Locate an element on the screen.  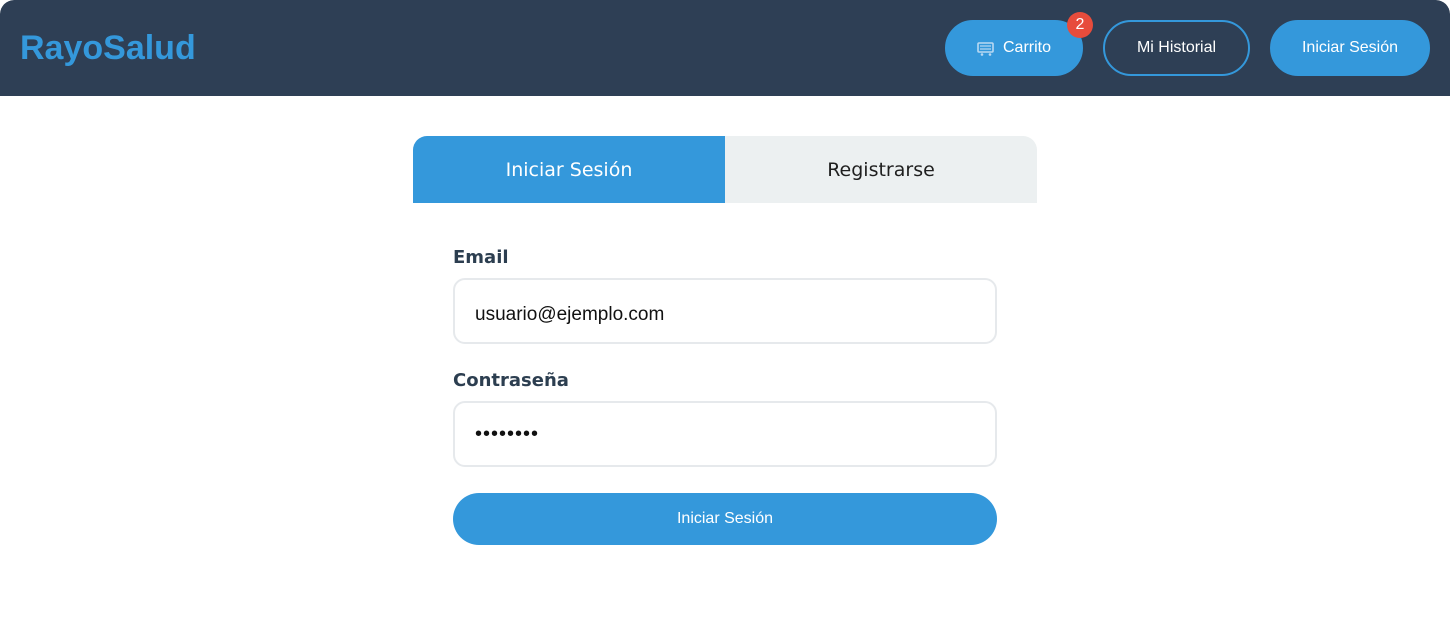
auth-tabs: Iniciar Sesión Registrarse is located at coordinates (725, 169).